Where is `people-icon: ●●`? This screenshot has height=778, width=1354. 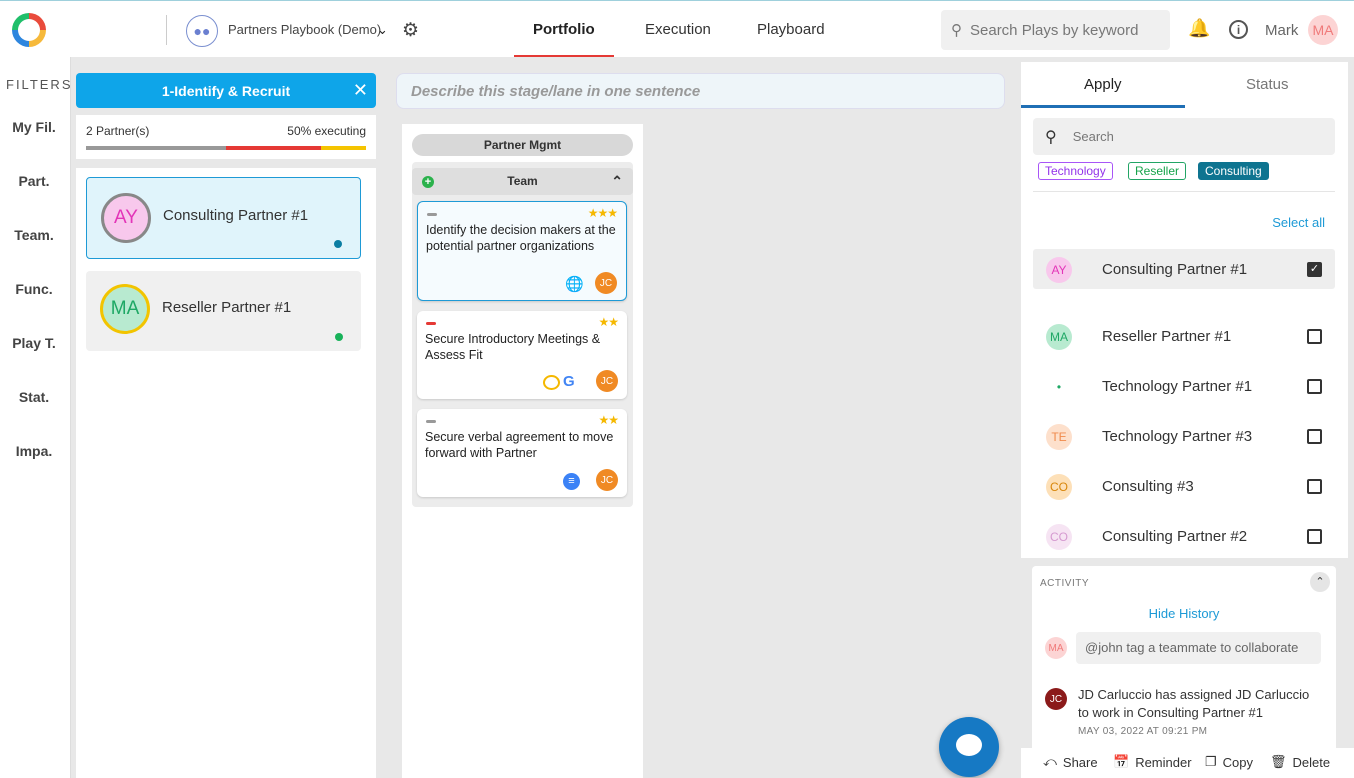
people-icon: ●● is located at coordinates (202, 31).